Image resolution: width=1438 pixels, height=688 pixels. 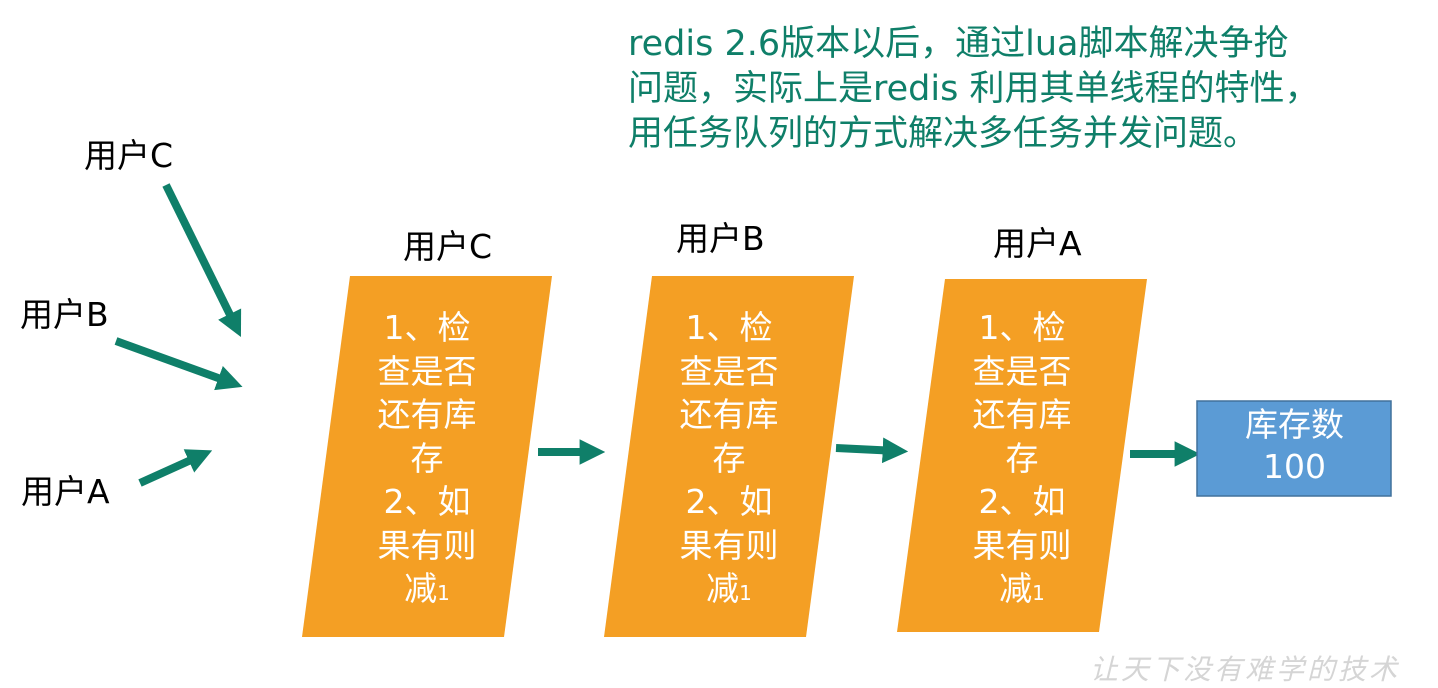 I want to click on stock-text: 库存数 100, so click(x=1294, y=446).